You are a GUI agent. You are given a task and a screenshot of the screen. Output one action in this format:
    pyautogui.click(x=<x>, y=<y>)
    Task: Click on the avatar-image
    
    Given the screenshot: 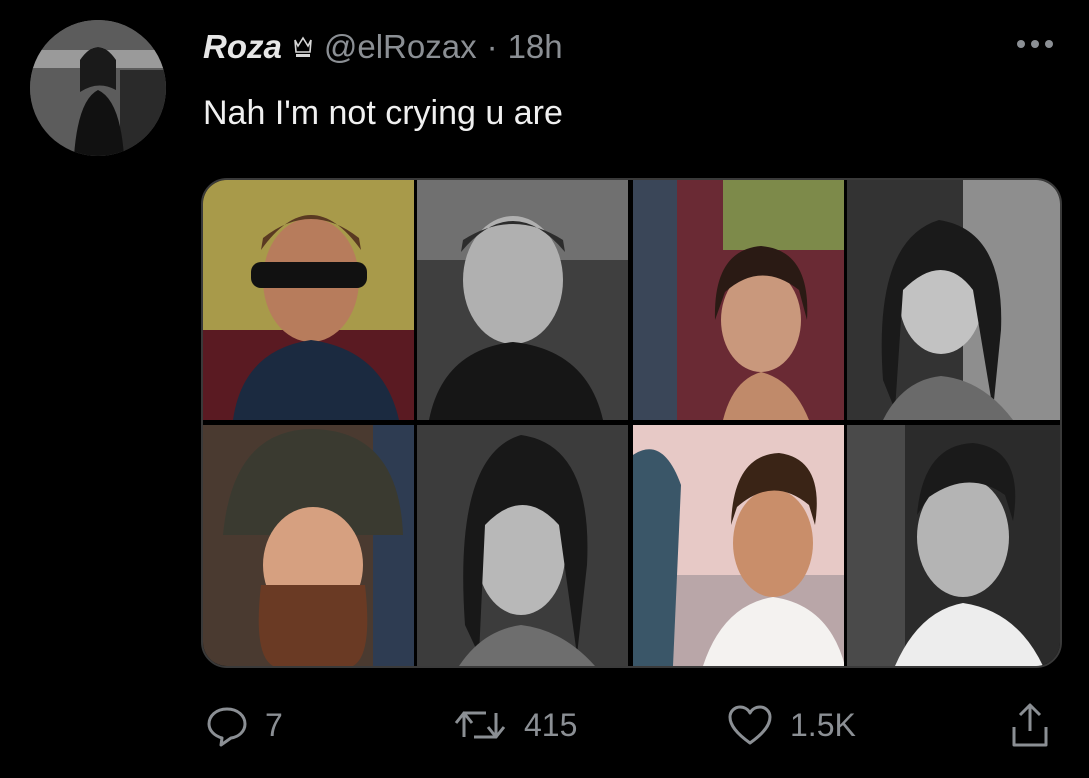 What is the action you would take?
    pyautogui.click(x=98, y=88)
    